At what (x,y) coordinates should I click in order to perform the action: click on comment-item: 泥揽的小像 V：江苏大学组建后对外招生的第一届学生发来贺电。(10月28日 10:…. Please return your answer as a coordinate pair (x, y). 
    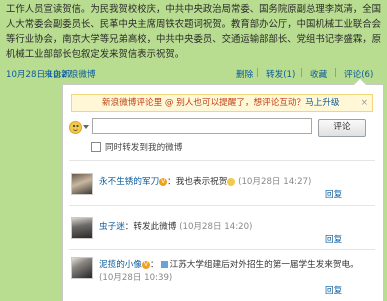
    Looking at the image, I should click on (229, 271).